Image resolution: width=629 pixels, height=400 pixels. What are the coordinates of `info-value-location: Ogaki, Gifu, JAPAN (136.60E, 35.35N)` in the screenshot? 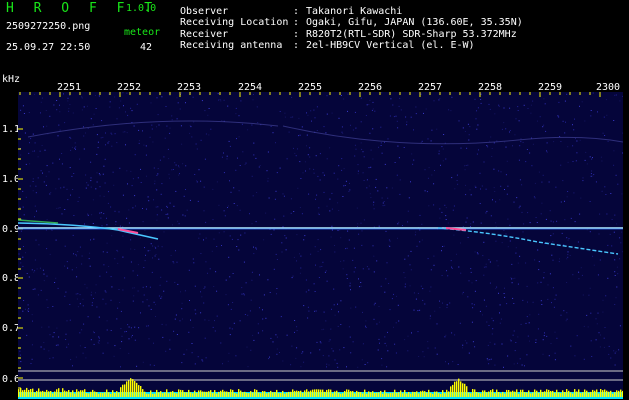 It's located at (414, 22).